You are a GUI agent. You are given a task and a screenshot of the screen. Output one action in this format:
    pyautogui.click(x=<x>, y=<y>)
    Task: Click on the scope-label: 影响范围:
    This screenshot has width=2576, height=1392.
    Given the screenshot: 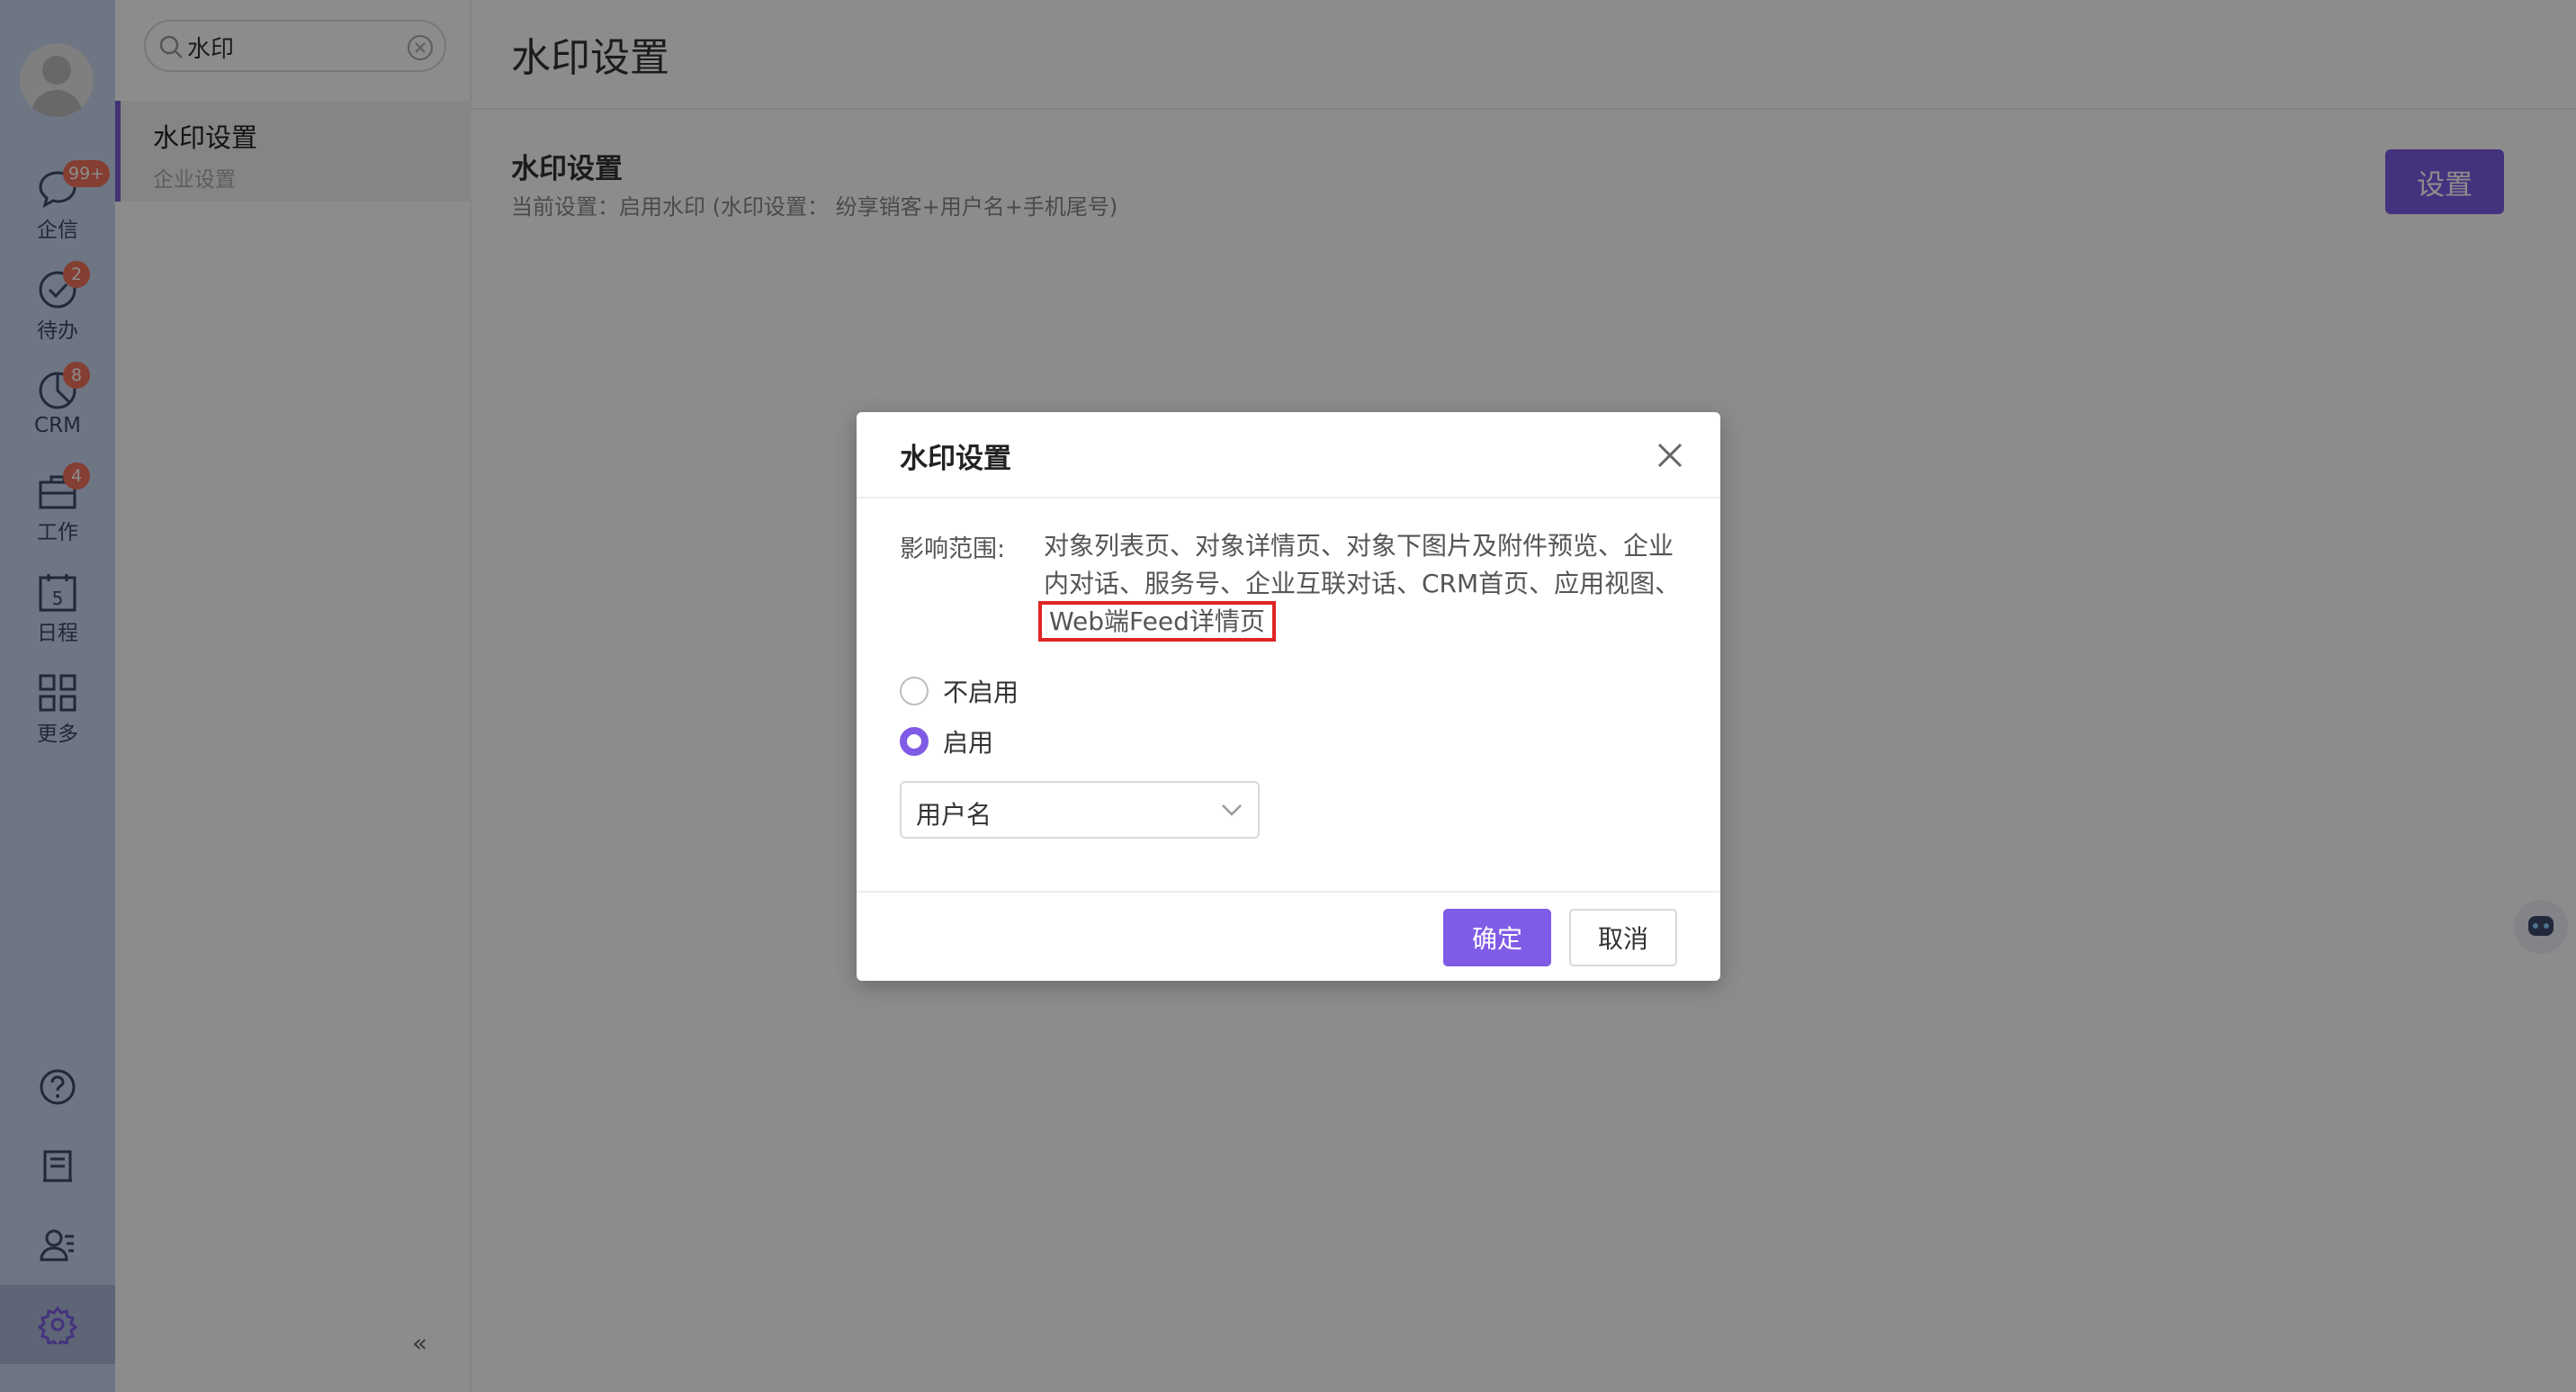 What is the action you would take?
    pyautogui.click(x=953, y=549)
    